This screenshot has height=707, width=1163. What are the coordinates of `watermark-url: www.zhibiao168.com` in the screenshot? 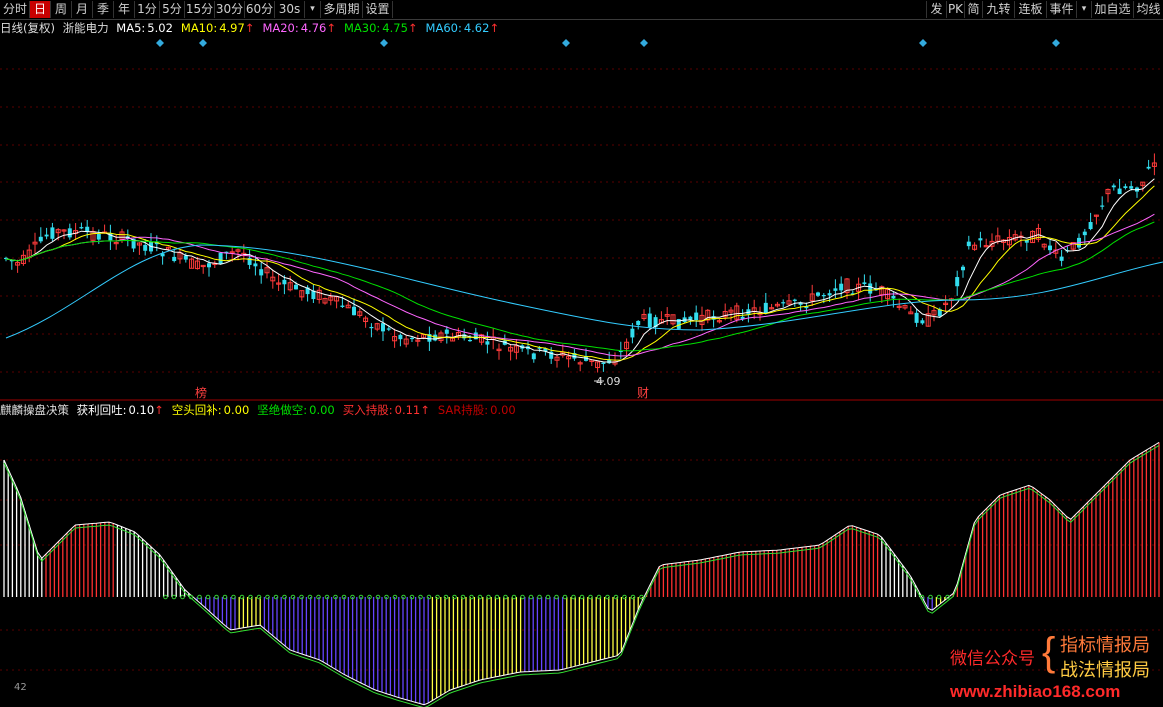 It's located at (1035, 691).